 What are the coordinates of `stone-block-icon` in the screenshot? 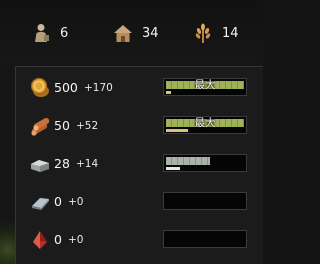 It's located at (40, 164).